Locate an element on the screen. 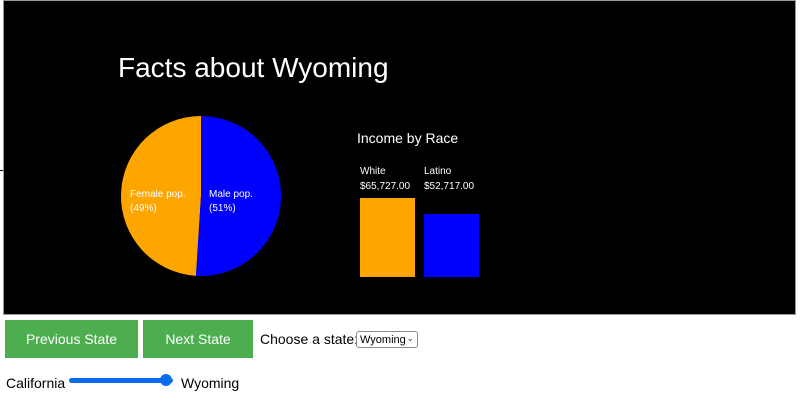  page-title: Facts about Wyoming is located at coordinates (253, 67).